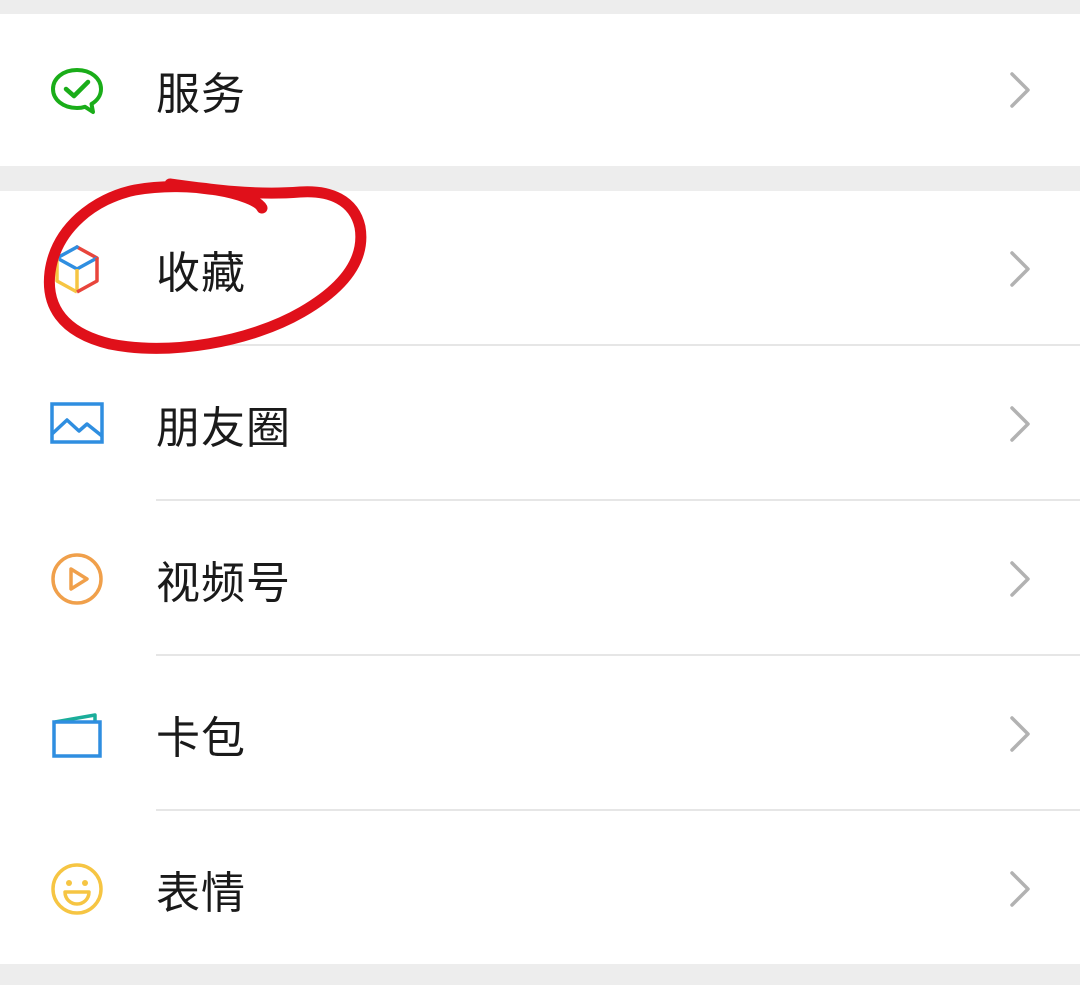 This screenshot has width=1080, height=985. I want to click on menu-row-services-label: 服务, so click(201, 94).